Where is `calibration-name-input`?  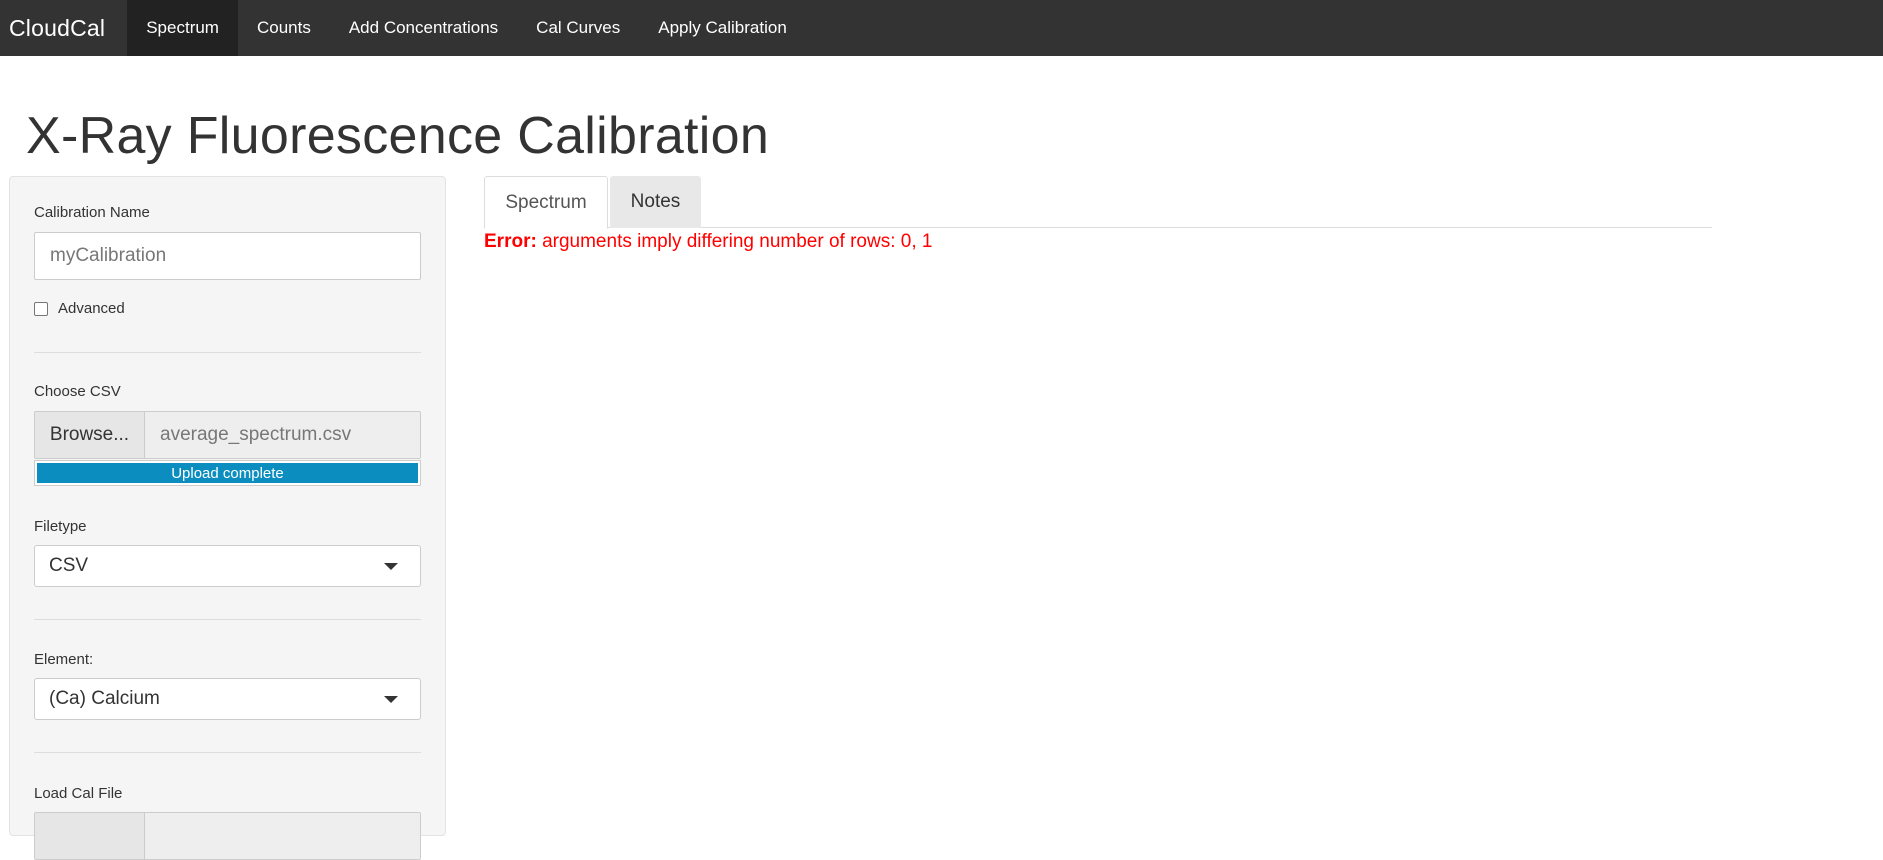
calibration-name-input is located at coordinates (227, 256).